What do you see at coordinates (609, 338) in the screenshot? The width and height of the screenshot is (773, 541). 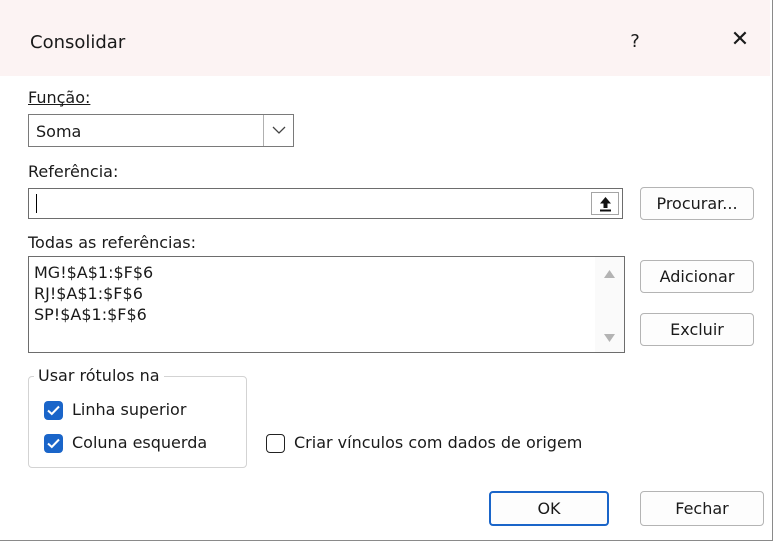 I see `scroll-down-icon` at bounding box center [609, 338].